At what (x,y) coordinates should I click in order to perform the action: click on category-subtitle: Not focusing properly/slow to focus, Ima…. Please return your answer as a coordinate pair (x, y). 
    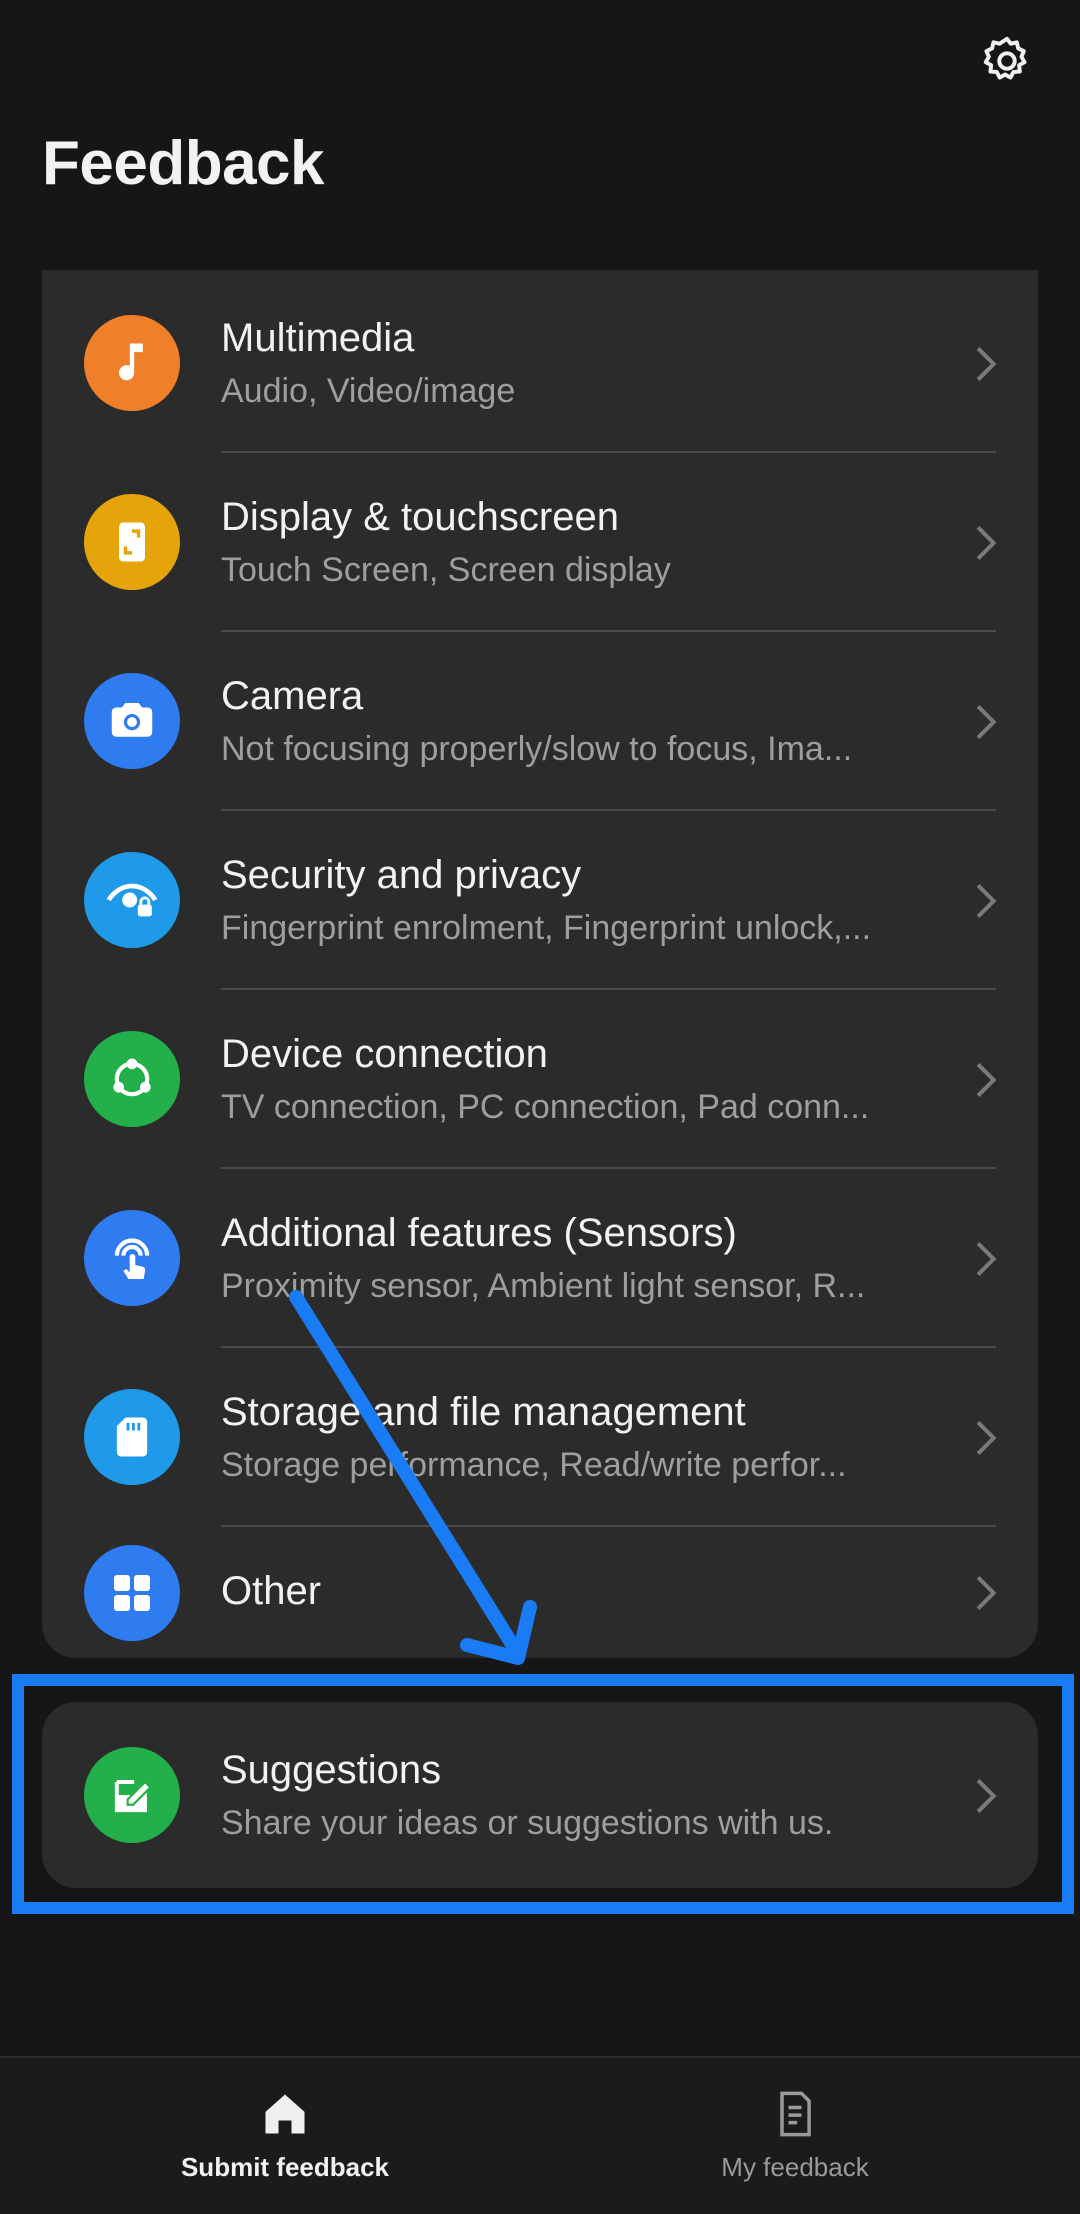
    Looking at the image, I should click on (537, 749).